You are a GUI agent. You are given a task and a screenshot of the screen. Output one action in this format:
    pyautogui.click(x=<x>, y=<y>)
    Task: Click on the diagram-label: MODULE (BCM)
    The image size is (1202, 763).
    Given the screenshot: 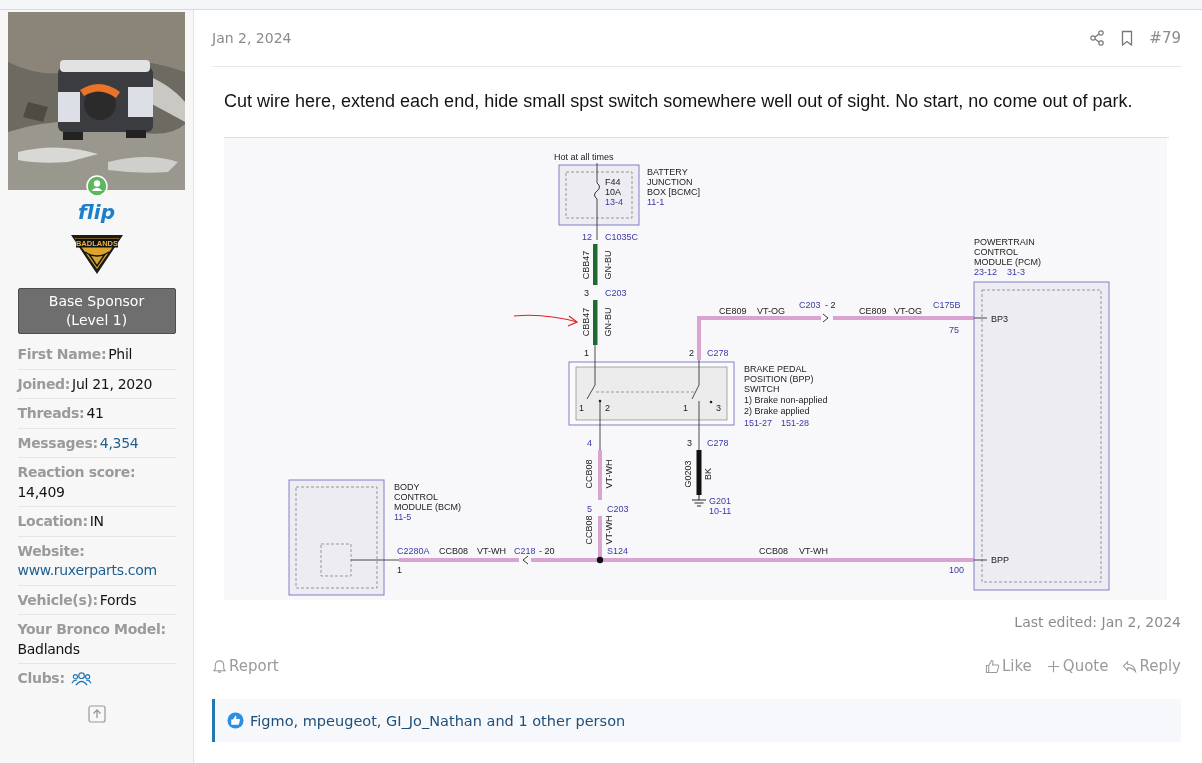 What is the action you would take?
    pyautogui.click(x=427, y=507)
    